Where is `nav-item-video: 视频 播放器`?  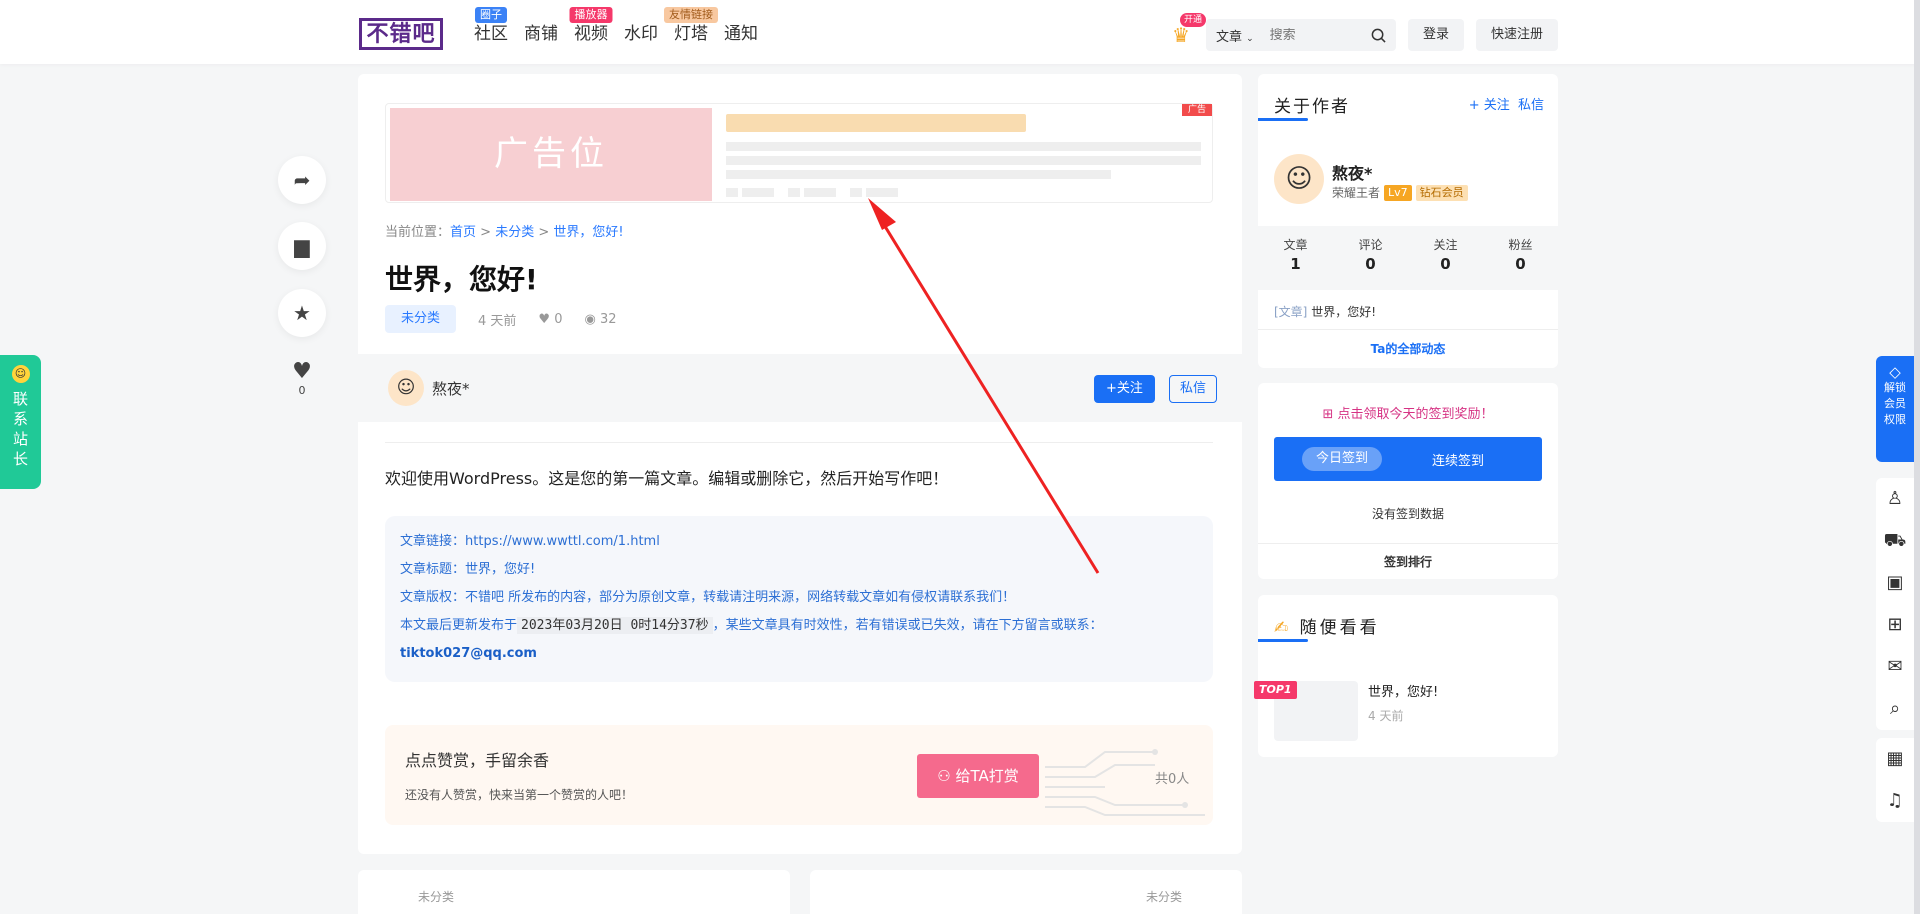 nav-item-video: 视频 播放器 is located at coordinates (591, 27).